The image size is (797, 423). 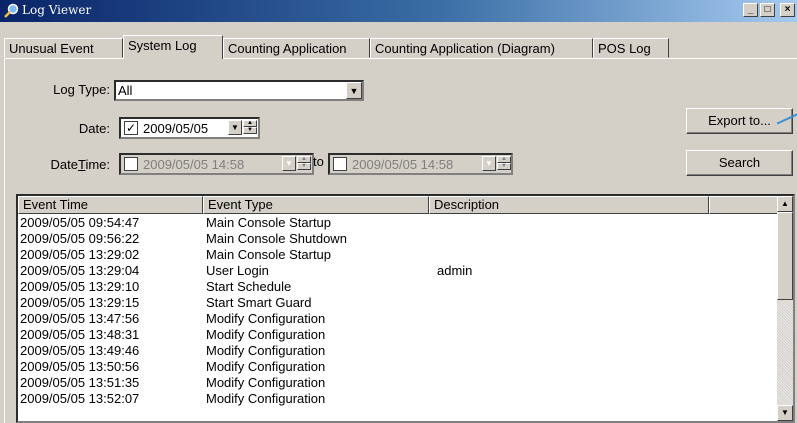 What do you see at coordinates (80, 302) in the screenshot?
I see `cell-event-time: 2009/05/05 13:29:15` at bounding box center [80, 302].